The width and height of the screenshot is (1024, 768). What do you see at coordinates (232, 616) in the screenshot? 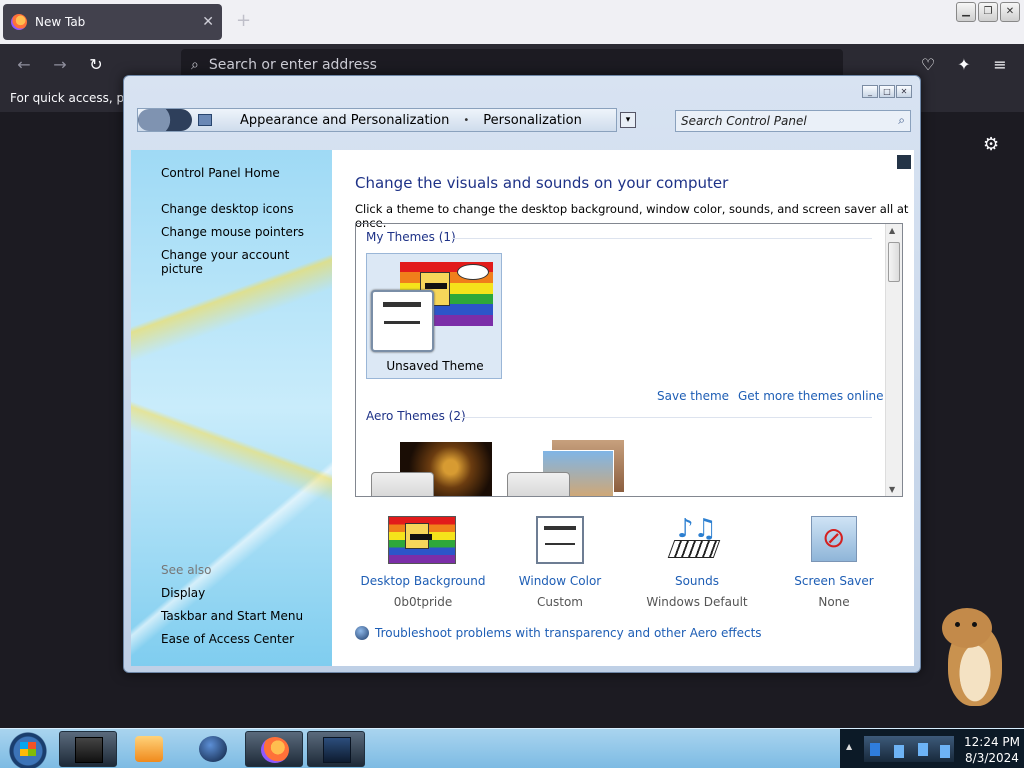
I see `sidebar-item-taskbar: Taskbar and Start Menu` at bounding box center [232, 616].